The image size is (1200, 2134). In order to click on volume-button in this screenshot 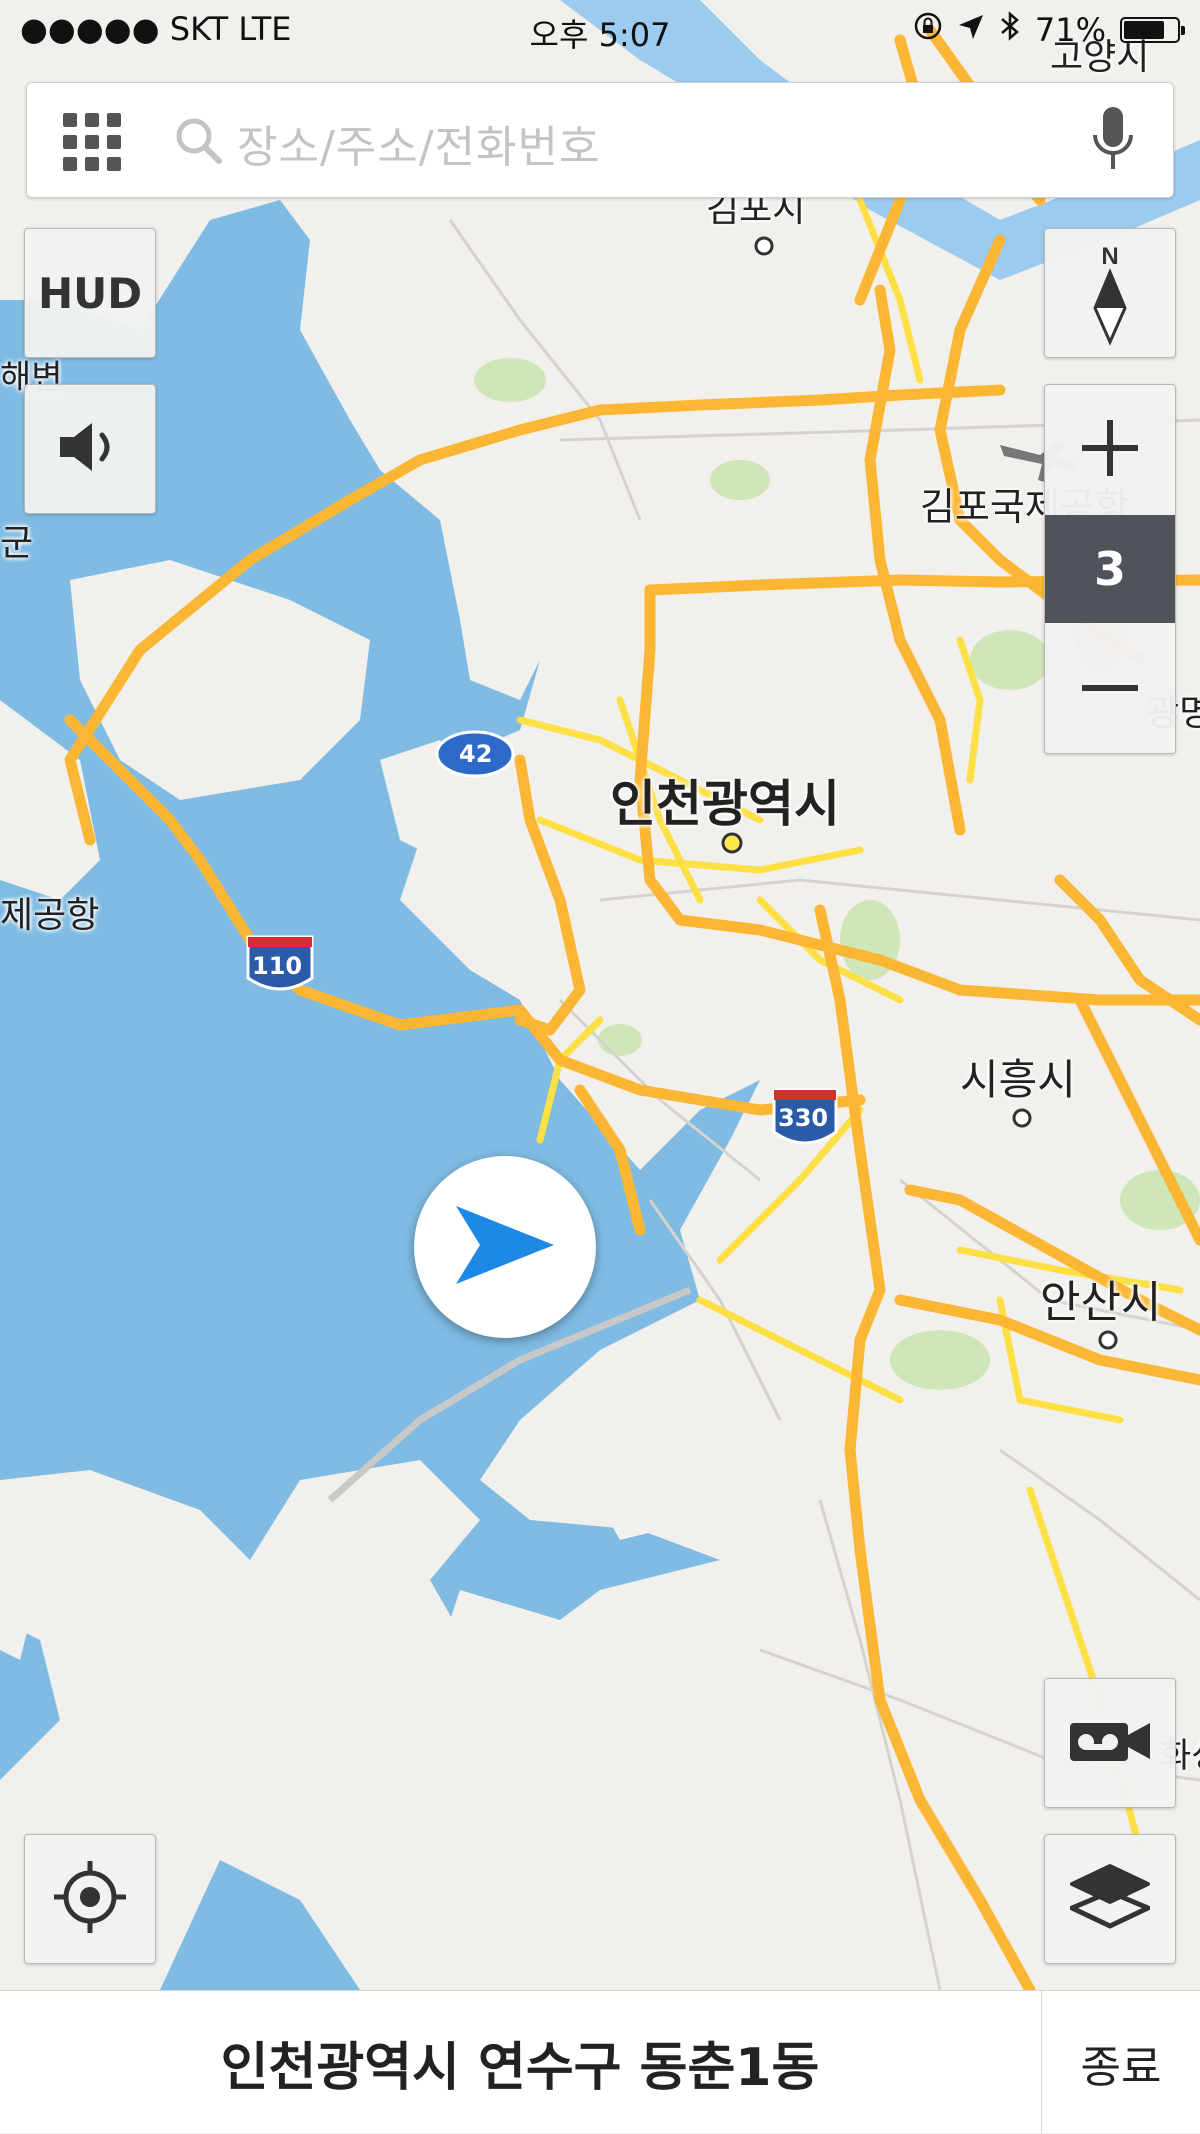, I will do `click(90, 449)`.